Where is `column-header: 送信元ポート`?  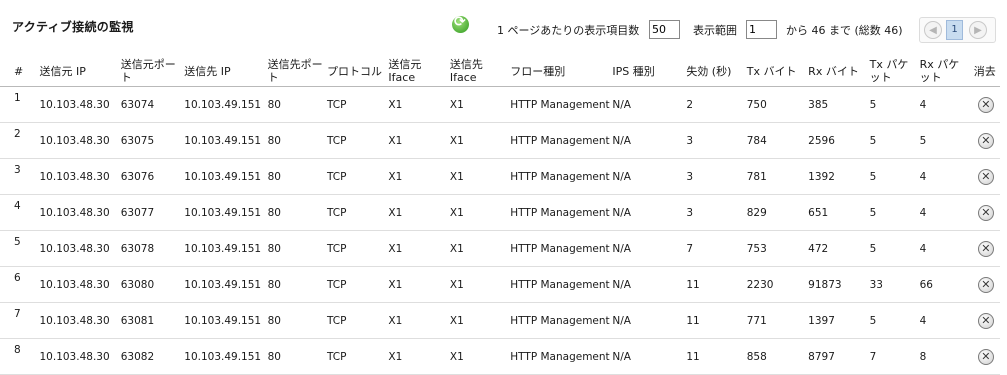
column-header: 送信元ポート is located at coordinates (150, 71).